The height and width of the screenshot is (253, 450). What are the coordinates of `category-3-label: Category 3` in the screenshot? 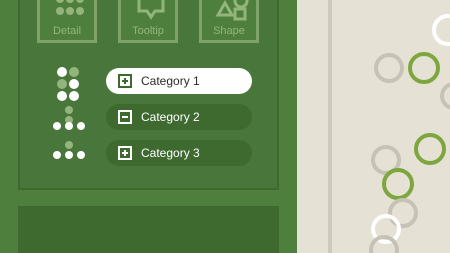 It's located at (170, 153).